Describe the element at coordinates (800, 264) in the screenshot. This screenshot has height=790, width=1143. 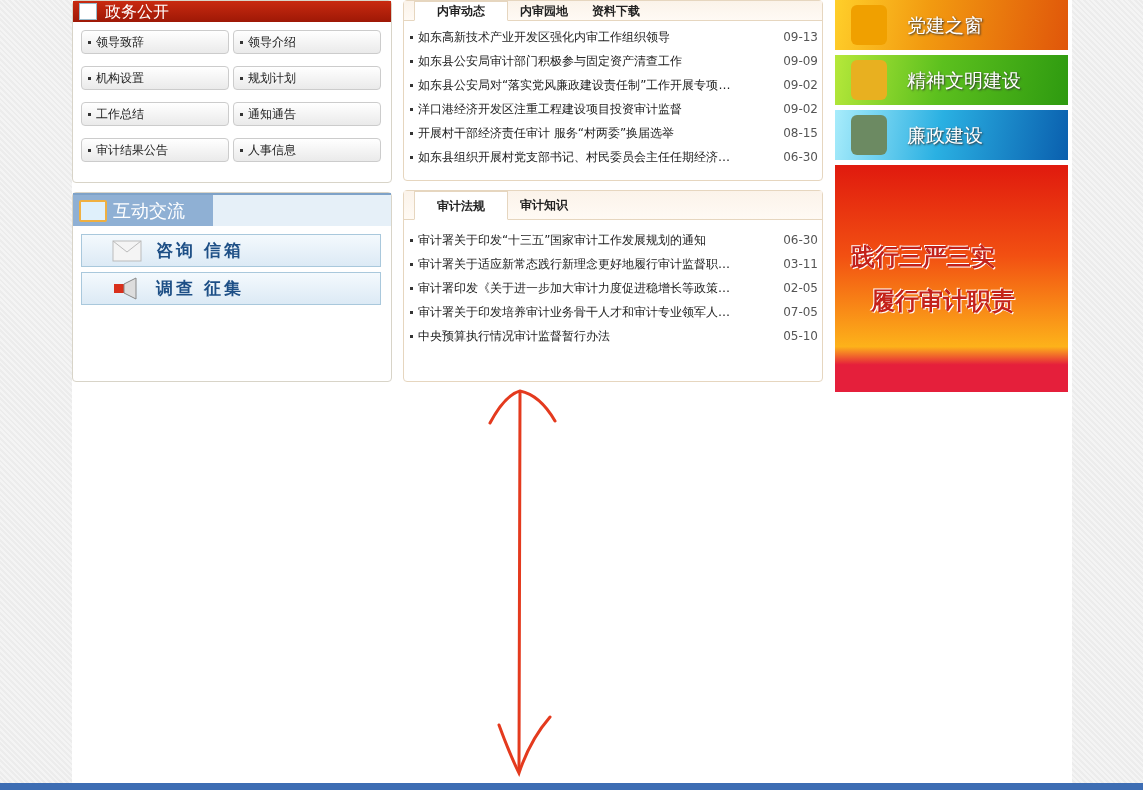
I see `news-date: 03-11` at that location.